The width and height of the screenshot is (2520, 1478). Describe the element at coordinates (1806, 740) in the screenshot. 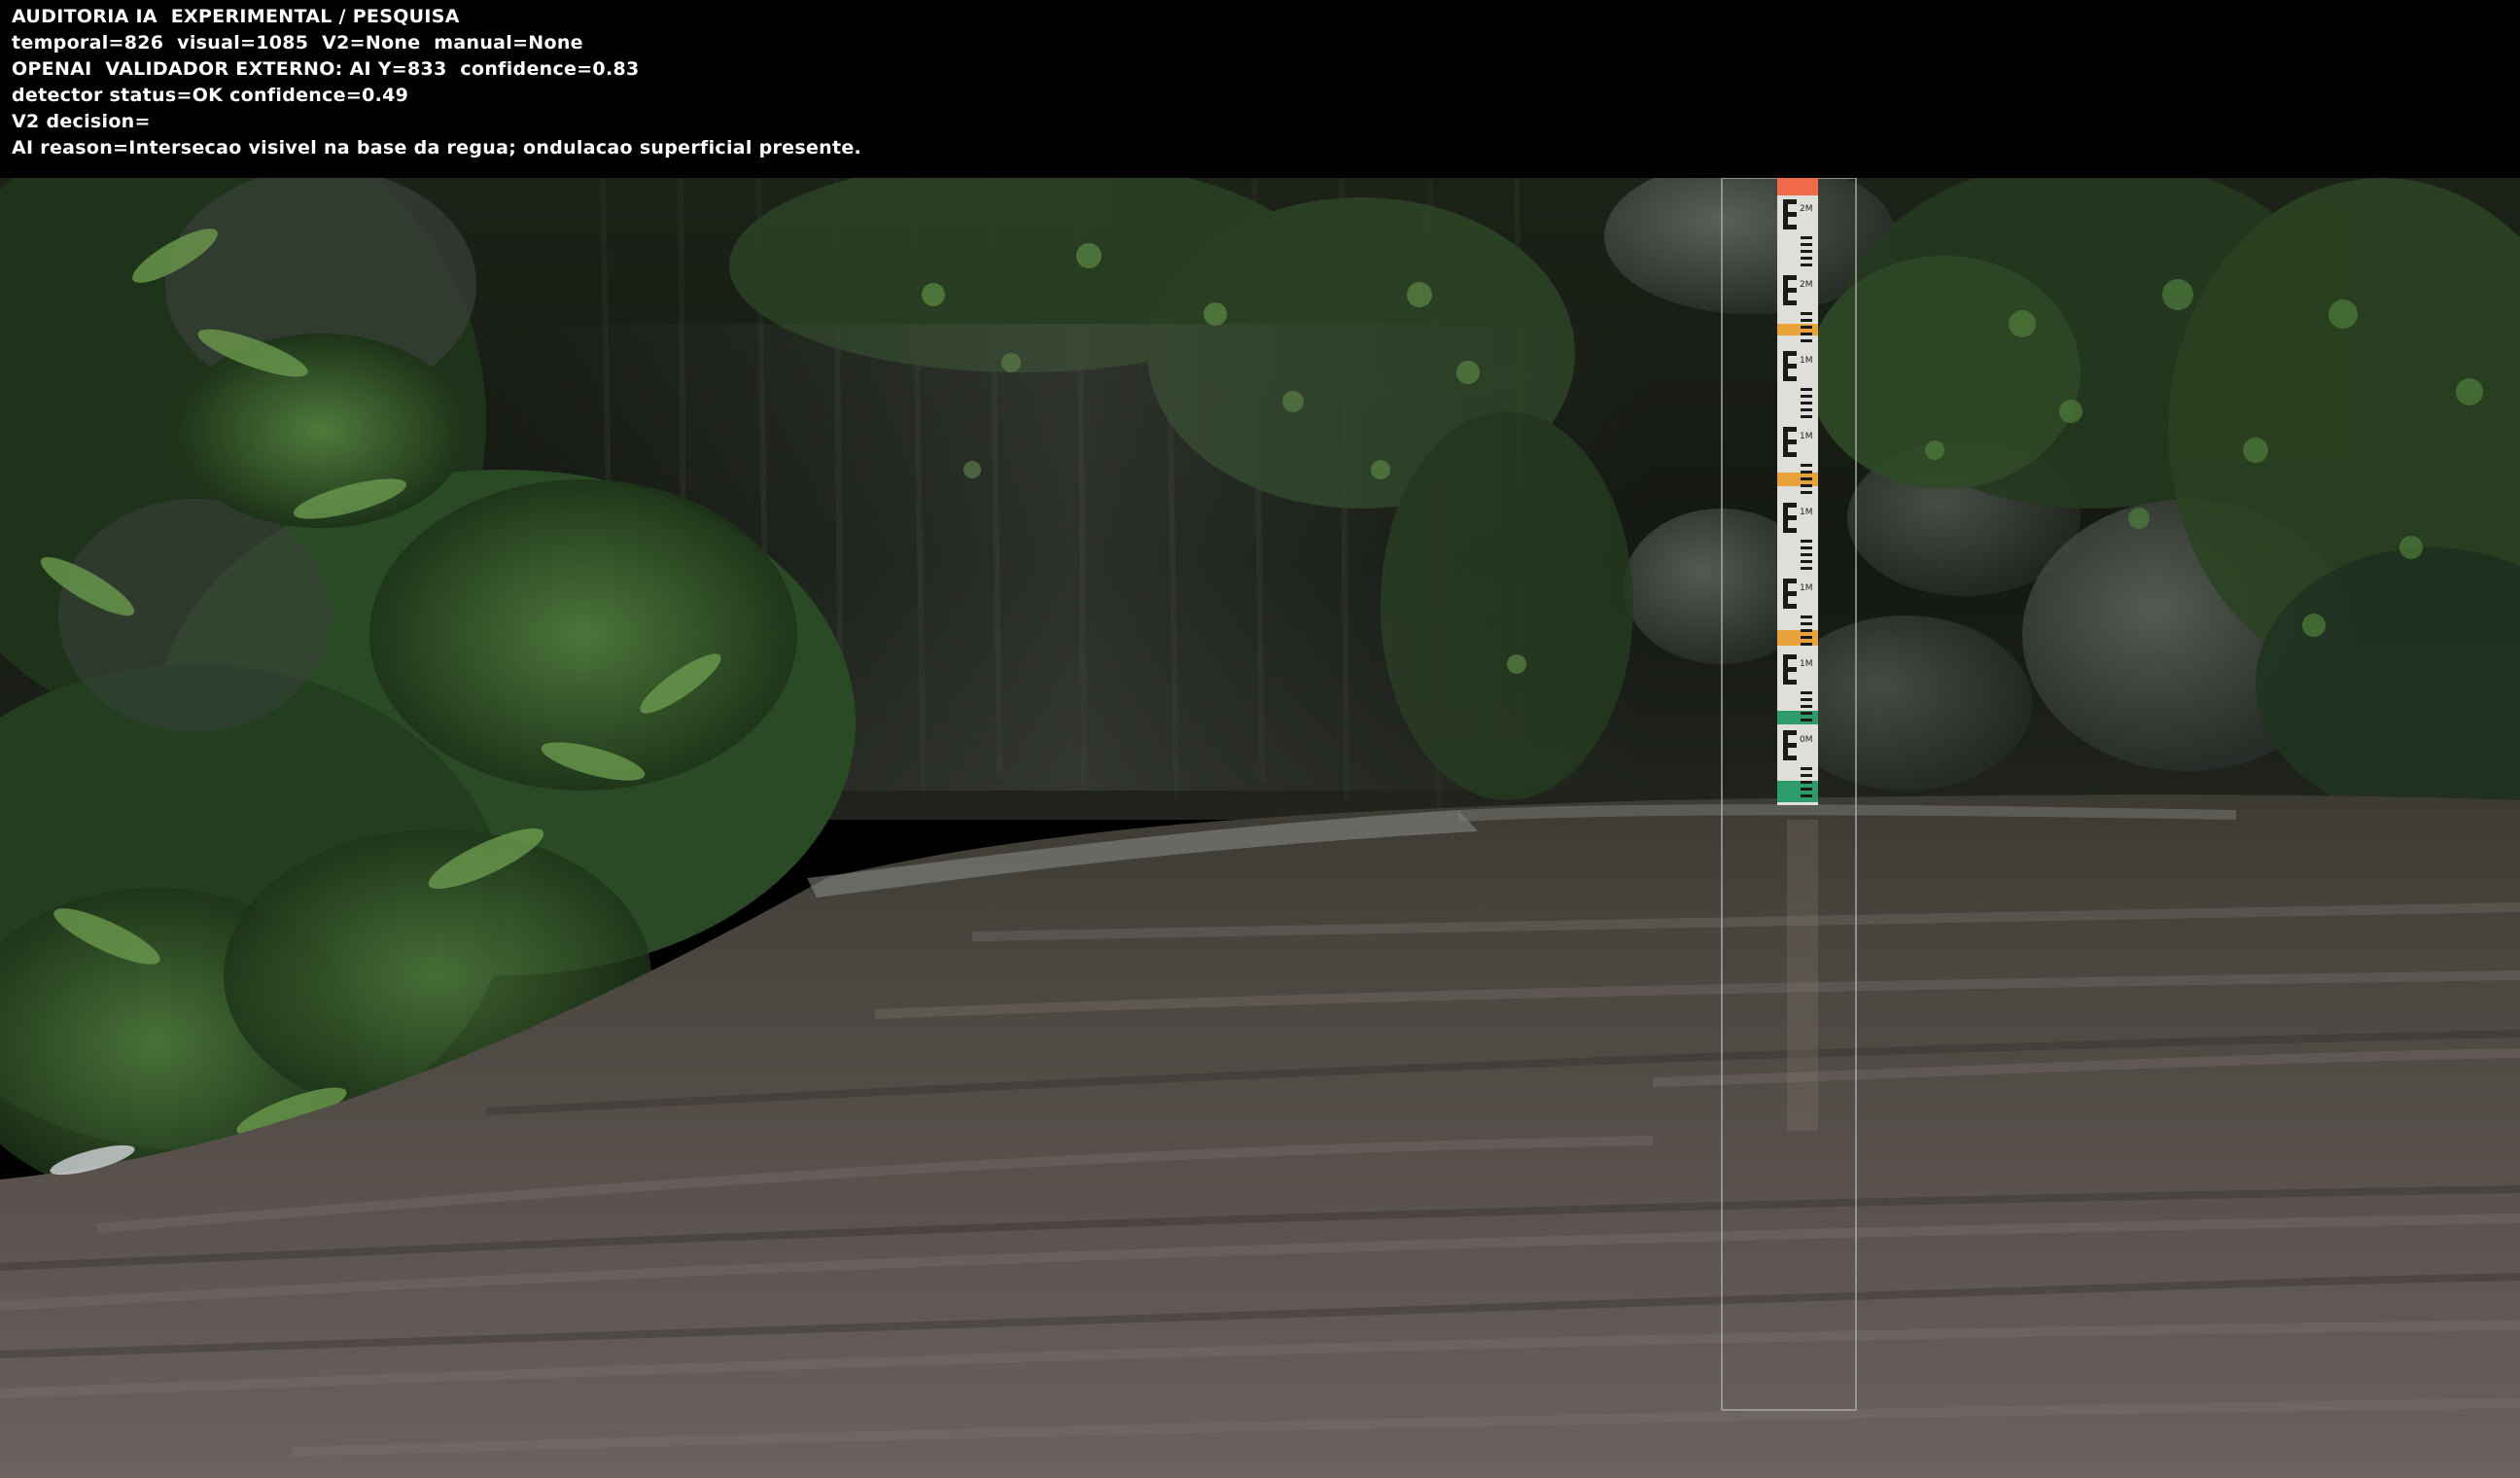

I see `gauge-segment-label: 0M` at that location.